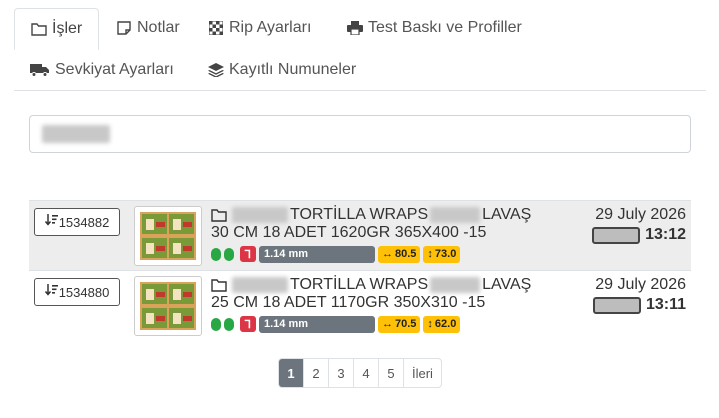  I want to click on next-page-button: İleri, so click(422, 373).